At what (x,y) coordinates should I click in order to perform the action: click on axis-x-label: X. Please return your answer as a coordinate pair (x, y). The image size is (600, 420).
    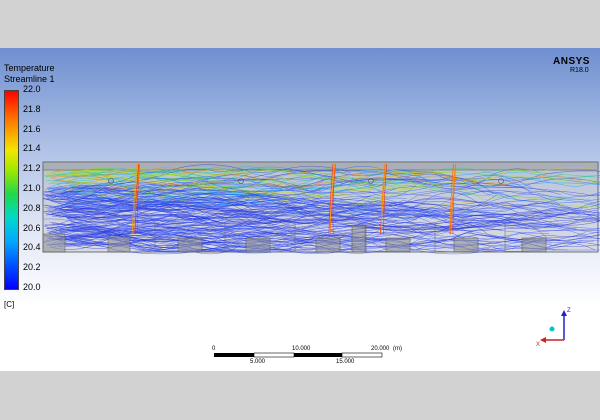
    Looking at the image, I should click on (538, 345).